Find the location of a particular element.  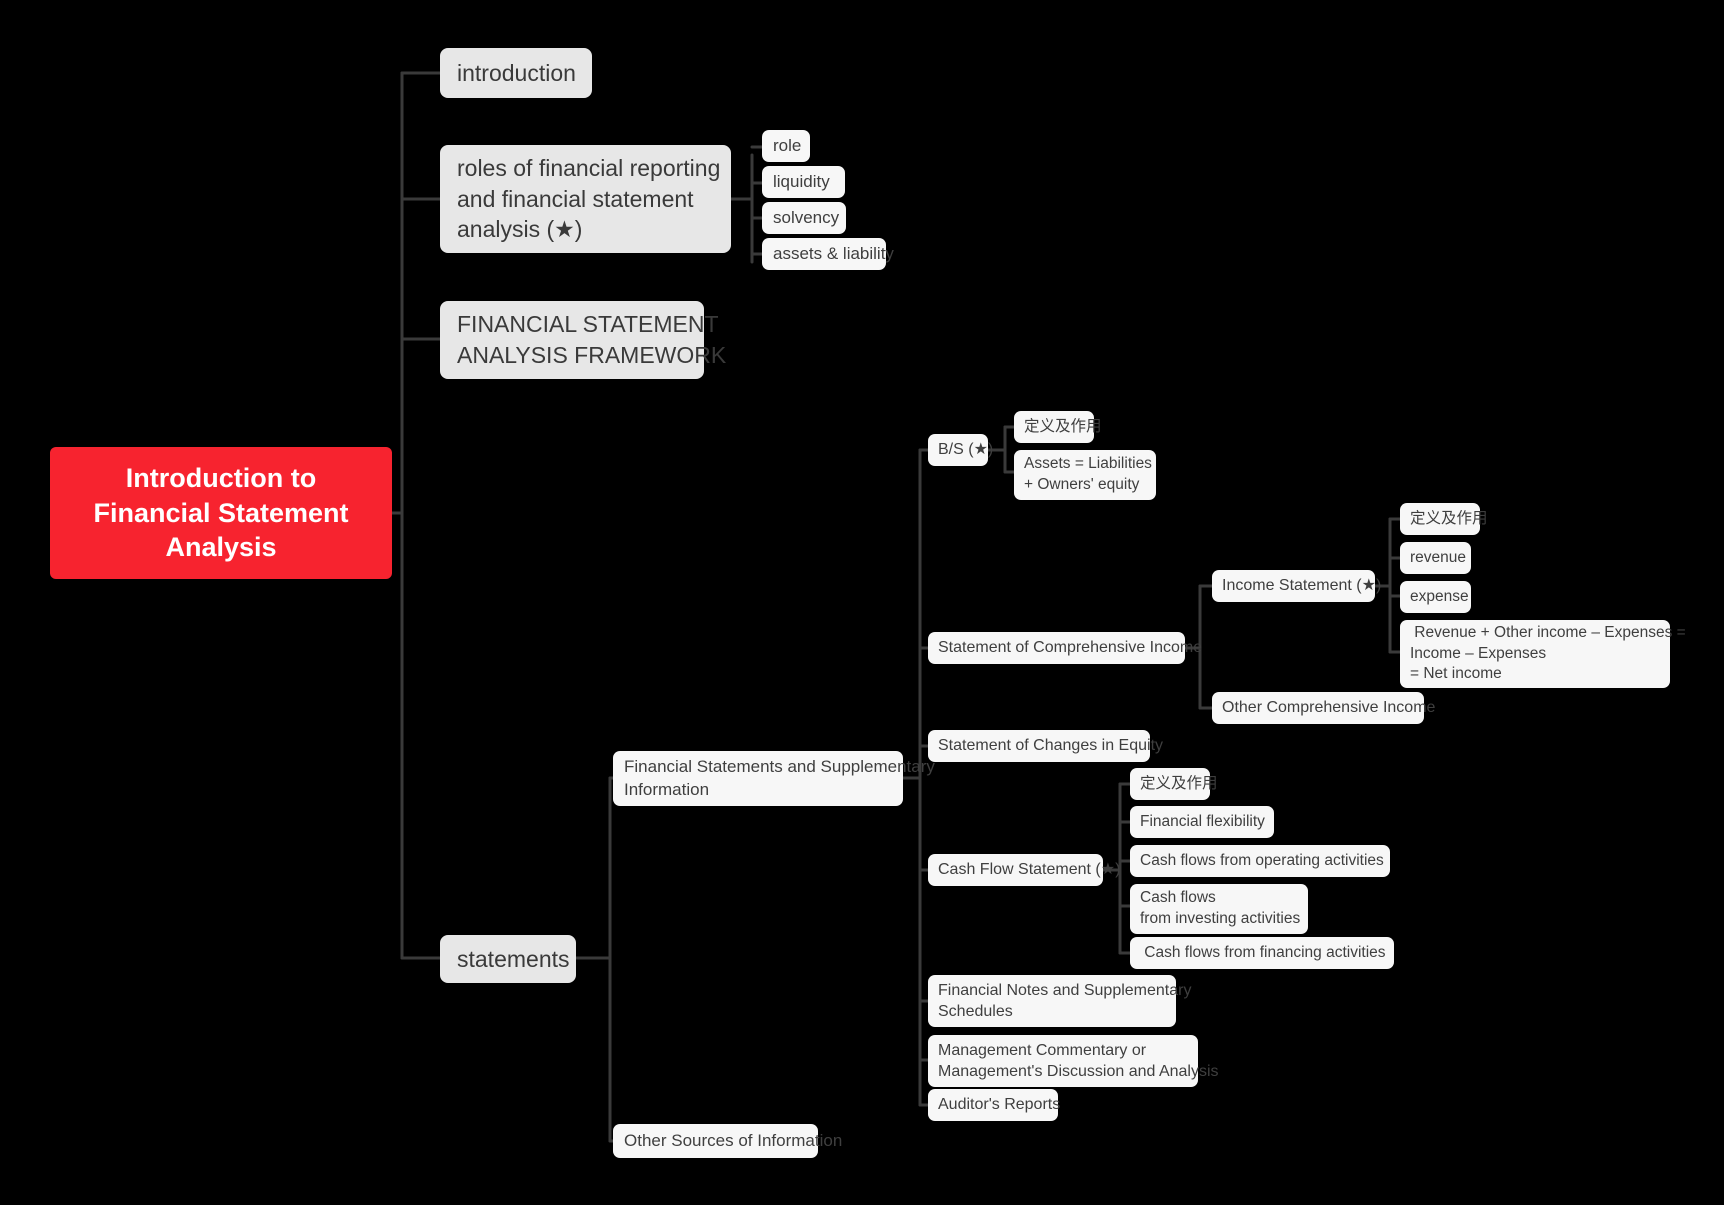

leaf-expense: expense is located at coordinates (1435, 597).